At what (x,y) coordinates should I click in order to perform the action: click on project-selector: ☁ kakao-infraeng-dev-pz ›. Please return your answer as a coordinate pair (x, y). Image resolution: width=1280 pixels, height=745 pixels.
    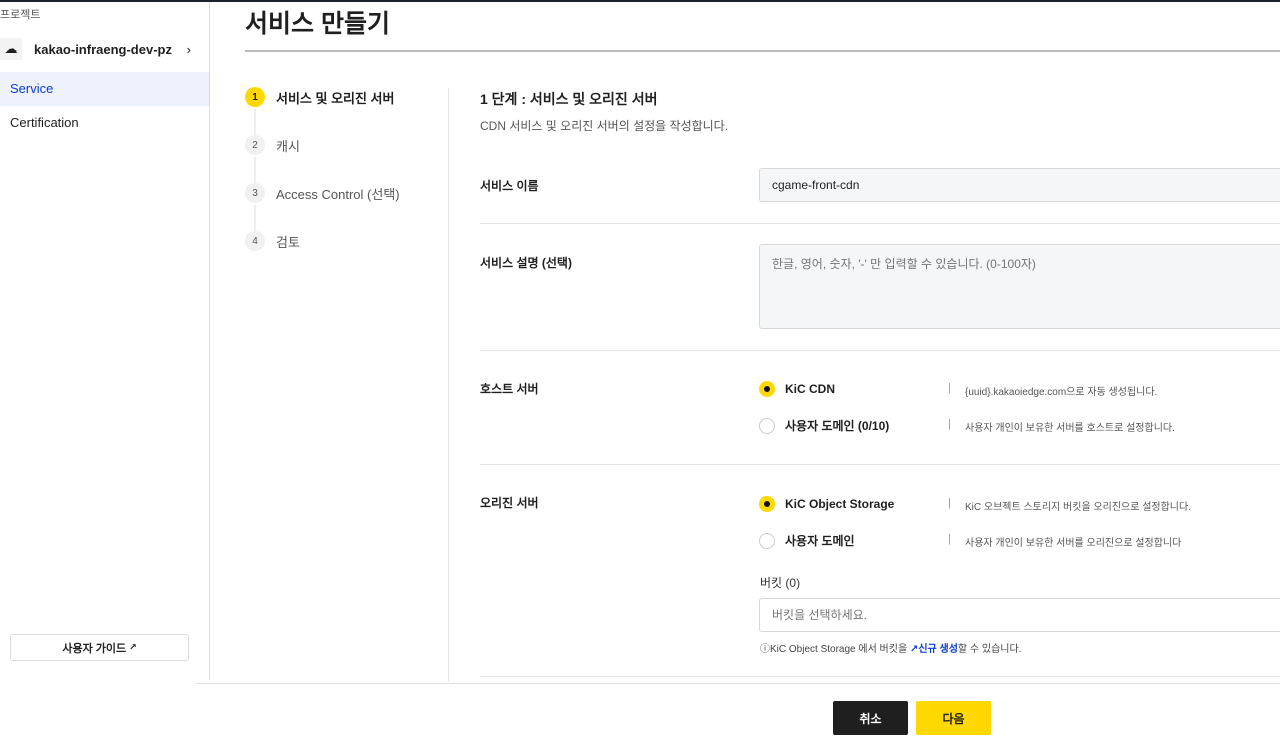
    Looking at the image, I should click on (104, 49).